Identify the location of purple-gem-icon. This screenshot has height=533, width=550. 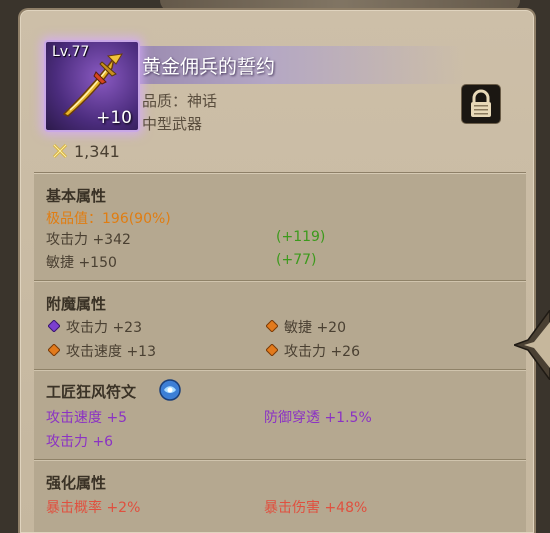
(54, 326).